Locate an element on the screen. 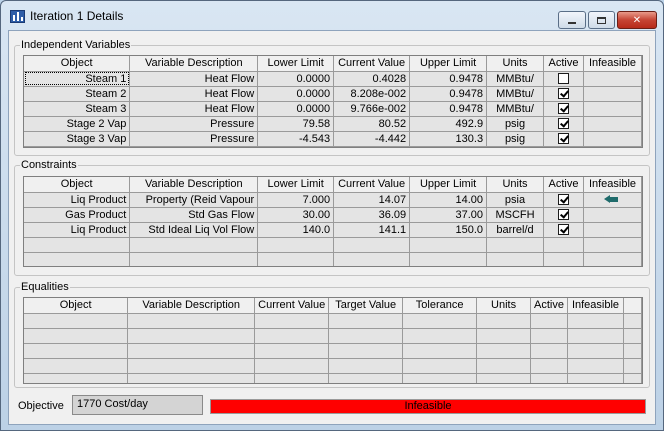  maximize-button is located at coordinates (601, 20).